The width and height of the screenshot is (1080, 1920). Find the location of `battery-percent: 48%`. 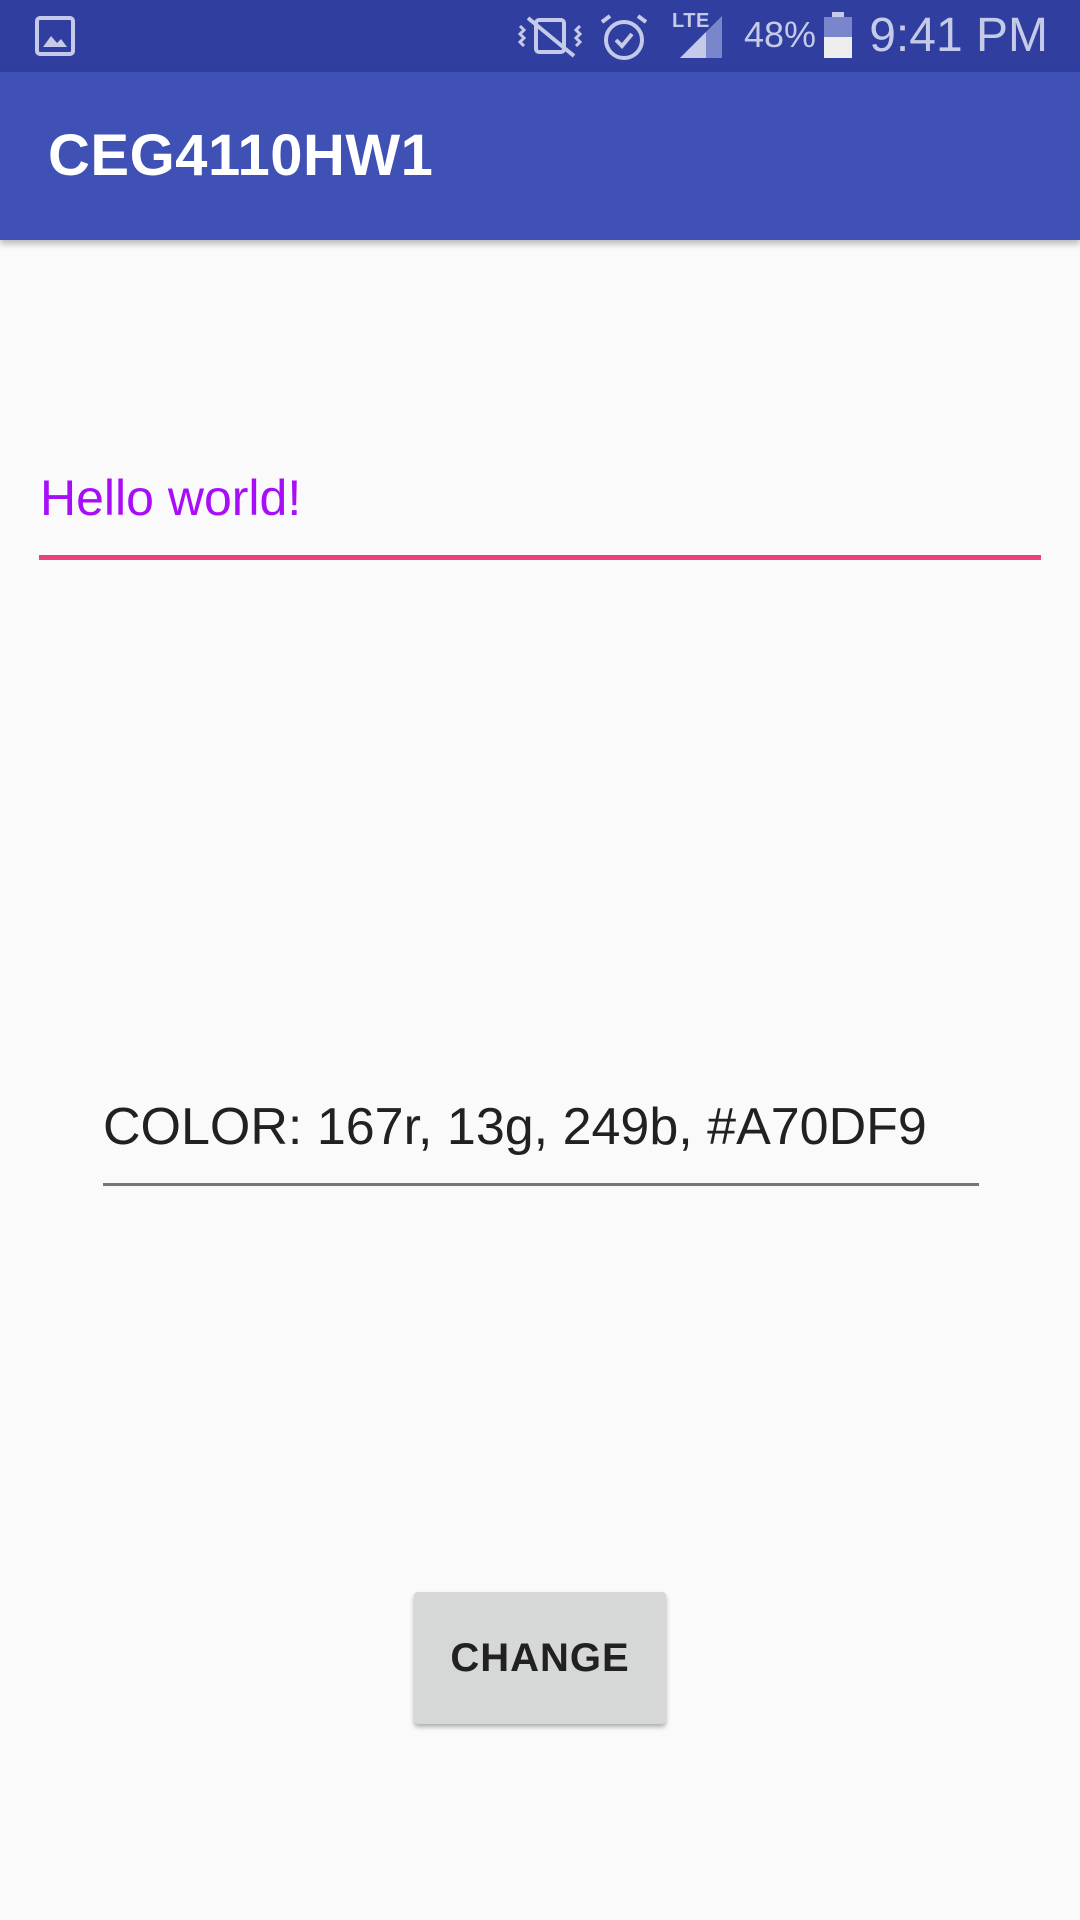

battery-percent: 48% is located at coordinates (780, 34).